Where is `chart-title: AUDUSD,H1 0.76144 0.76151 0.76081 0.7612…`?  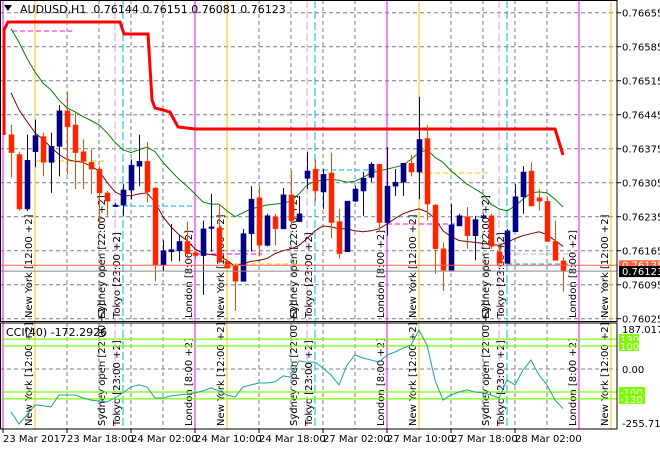
chart-title: AUDUSD,H1 0.76144 0.76151 0.76081 0.7612… is located at coordinates (153, 9).